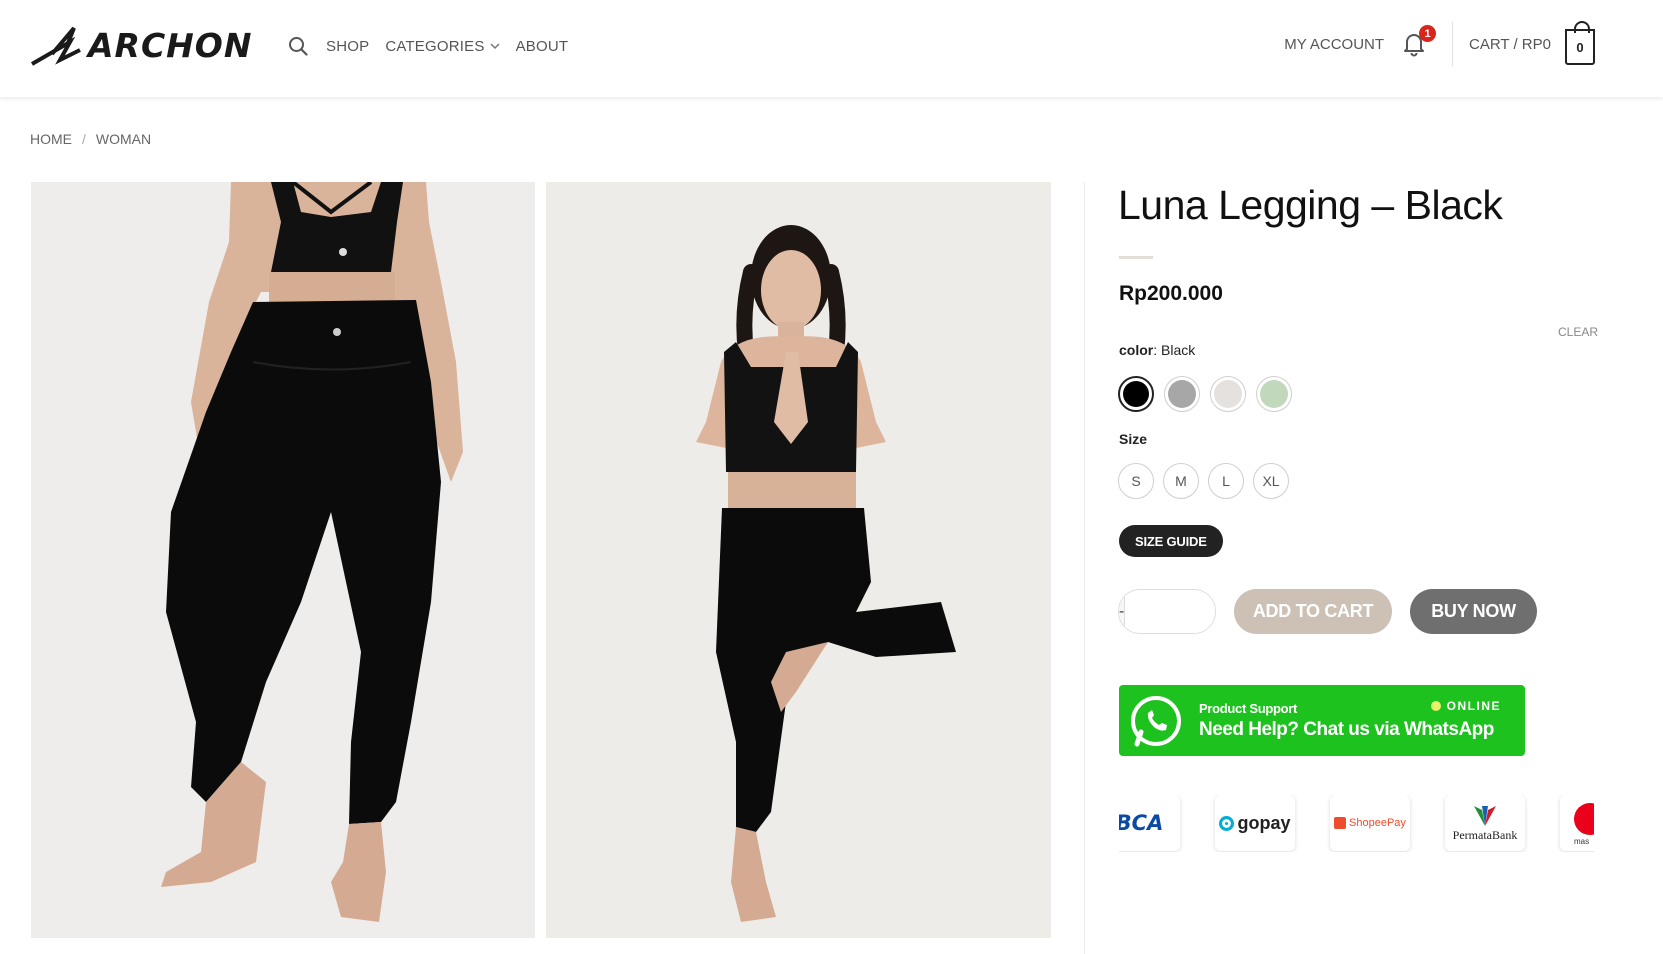 Image resolution: width=1663 pixels, height=954 pixels. I want to click on color-label-key: color, so click(1136, 350).